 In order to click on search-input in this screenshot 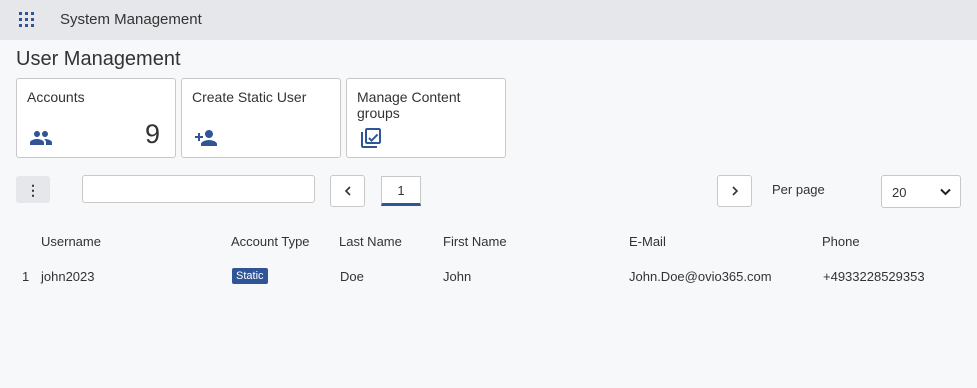, I will do `click(198, 189)`.